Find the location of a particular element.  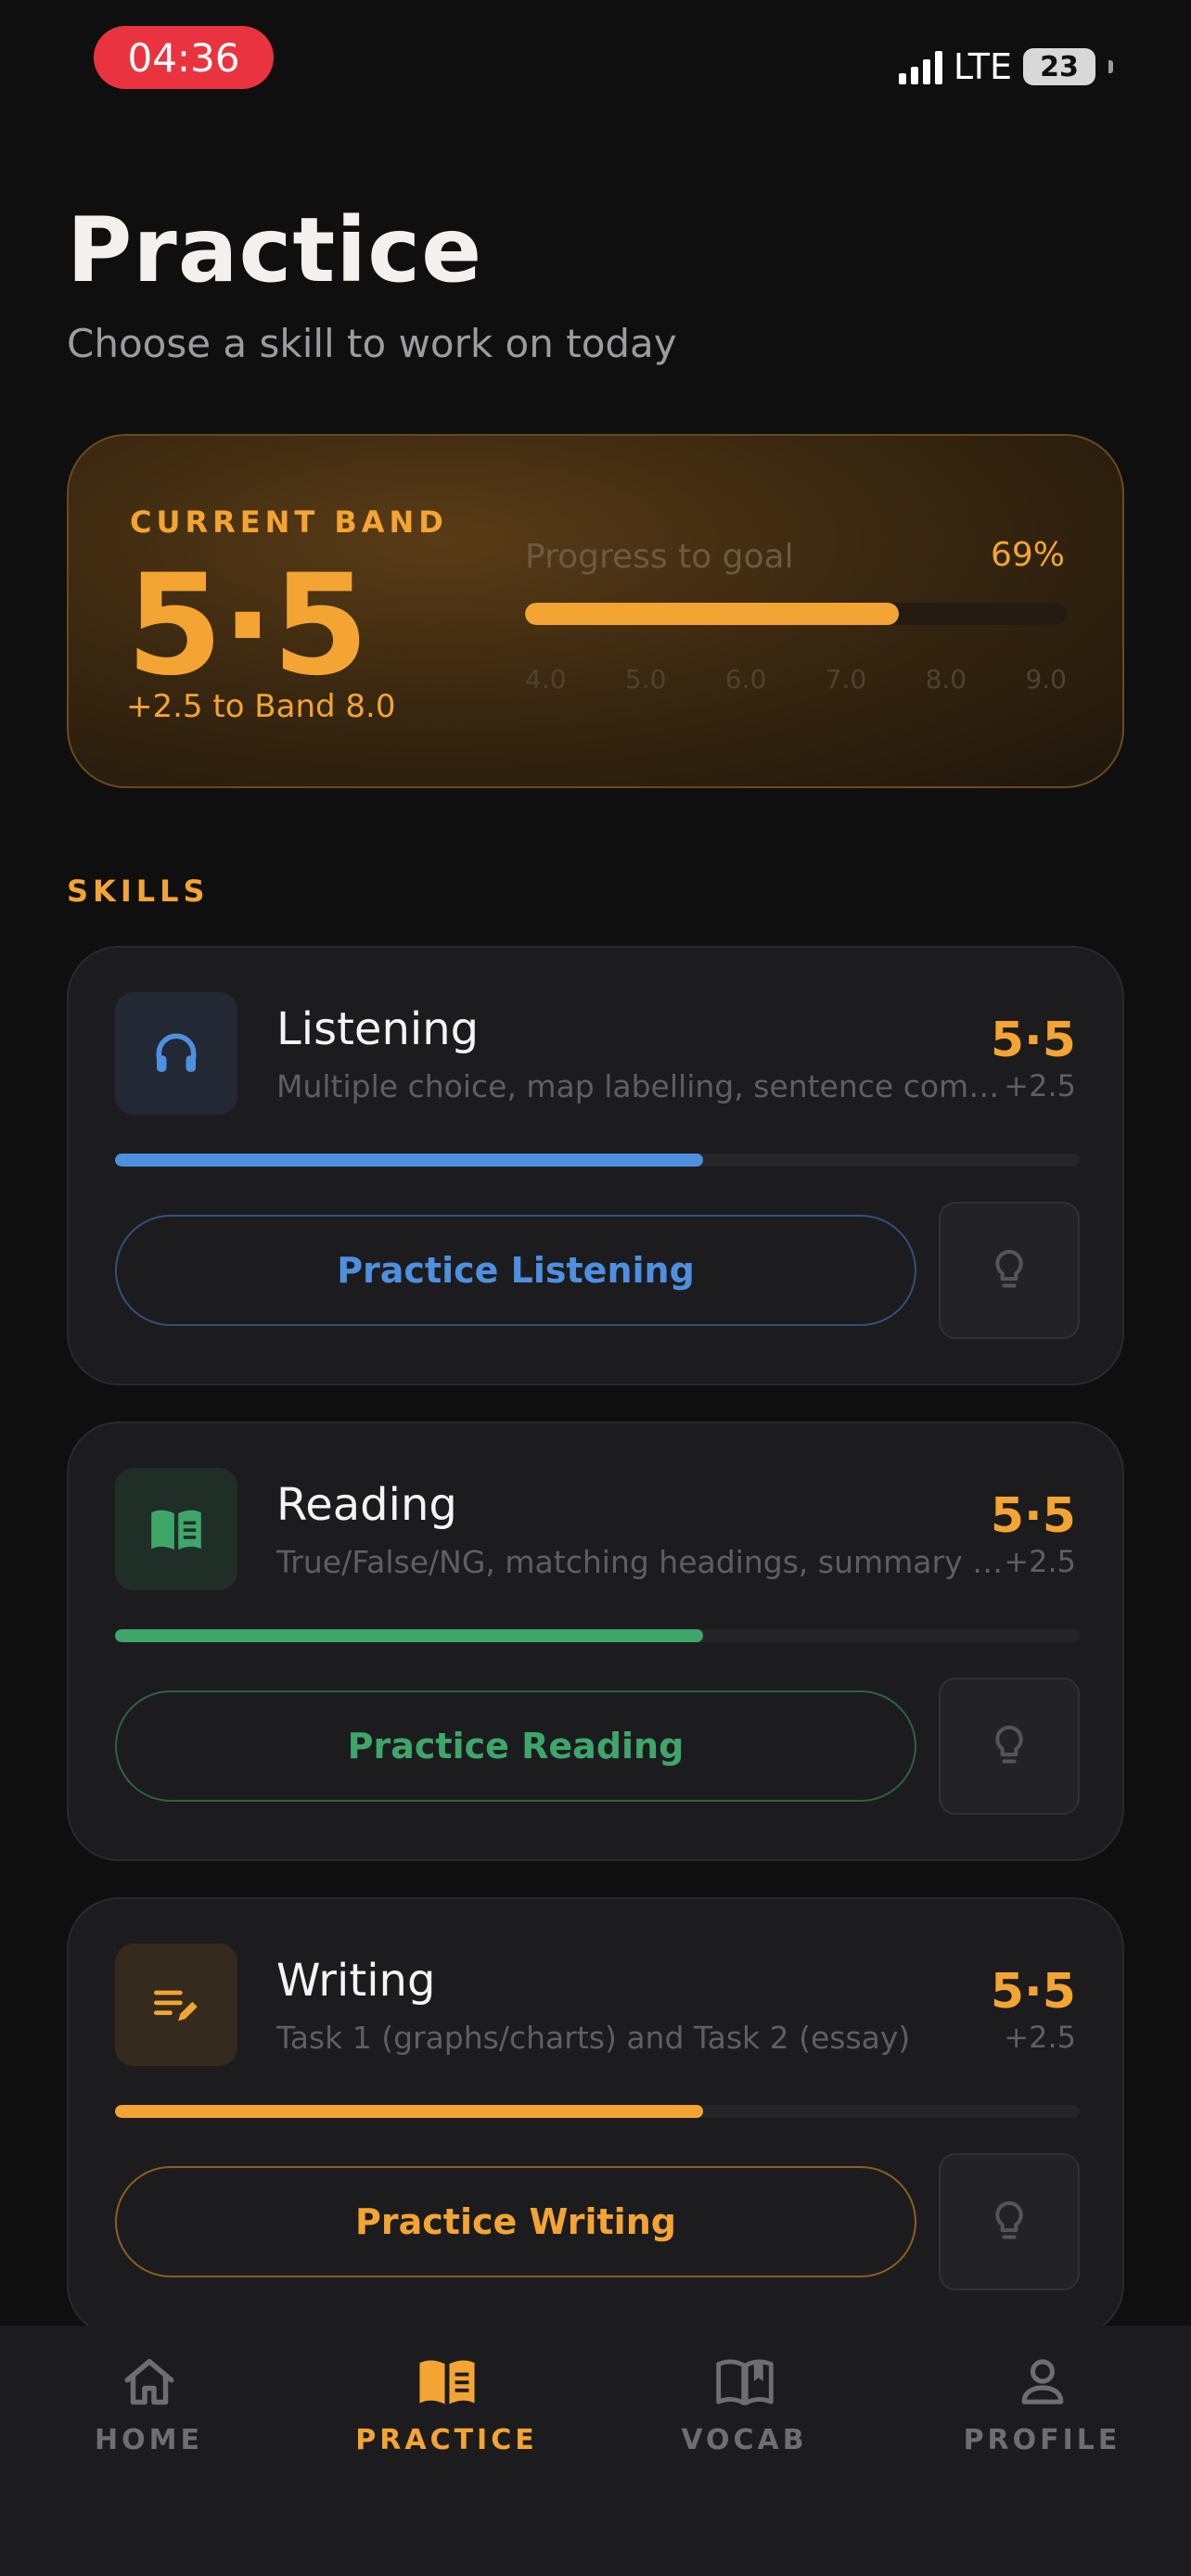

signal-icon is located at coordinates (920, 66).